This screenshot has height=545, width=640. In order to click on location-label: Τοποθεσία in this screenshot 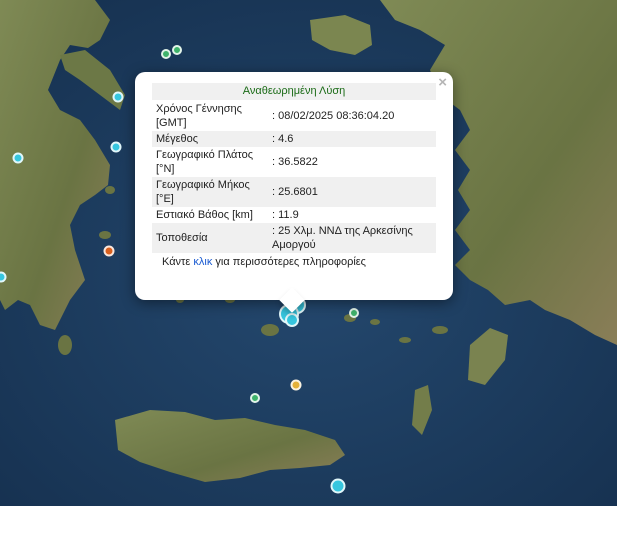, I will do `click(210, 238)`.